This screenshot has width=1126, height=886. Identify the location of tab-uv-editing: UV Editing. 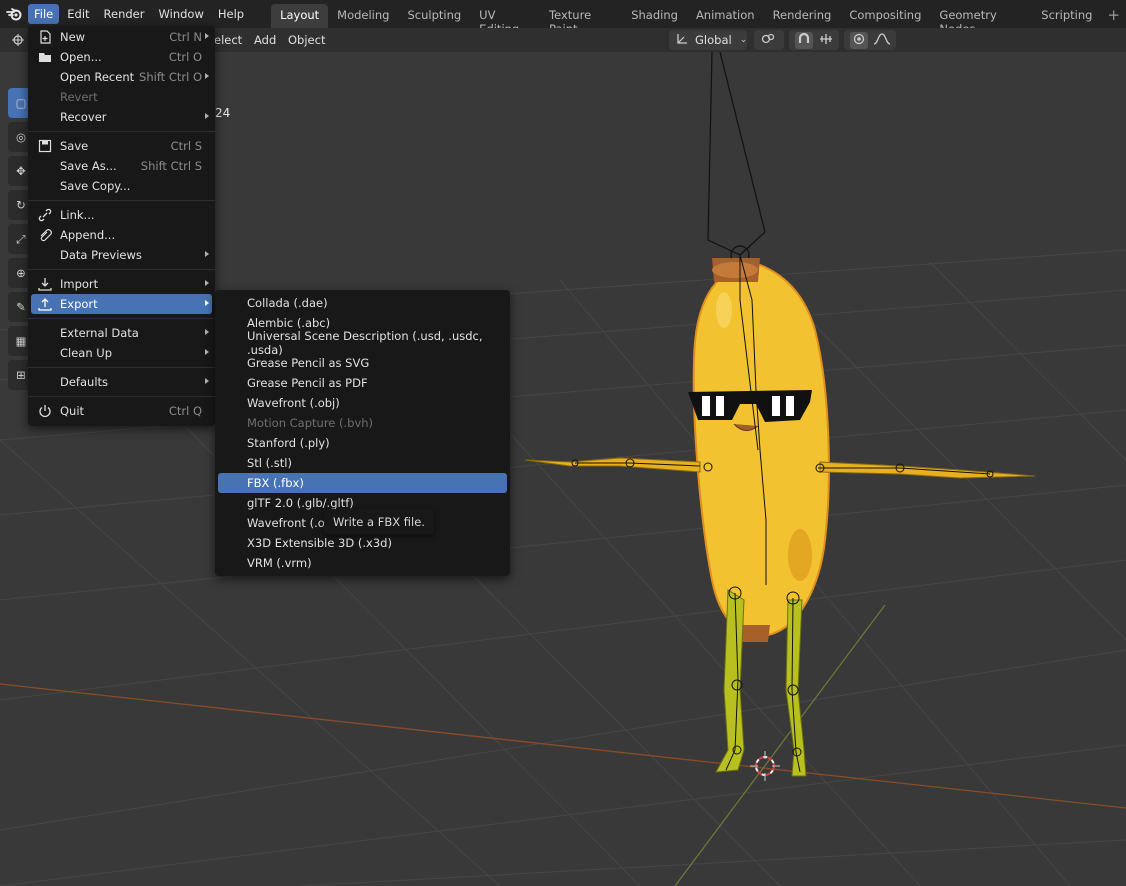
(505, 20).